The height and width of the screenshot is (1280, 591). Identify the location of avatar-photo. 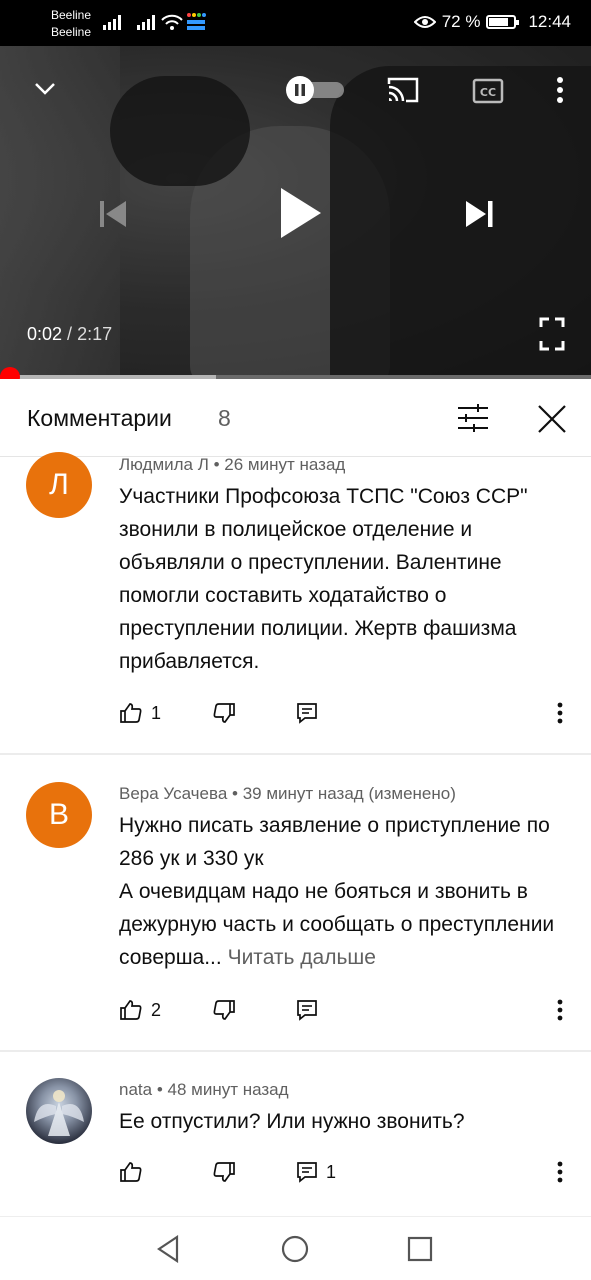
(59, 1111).